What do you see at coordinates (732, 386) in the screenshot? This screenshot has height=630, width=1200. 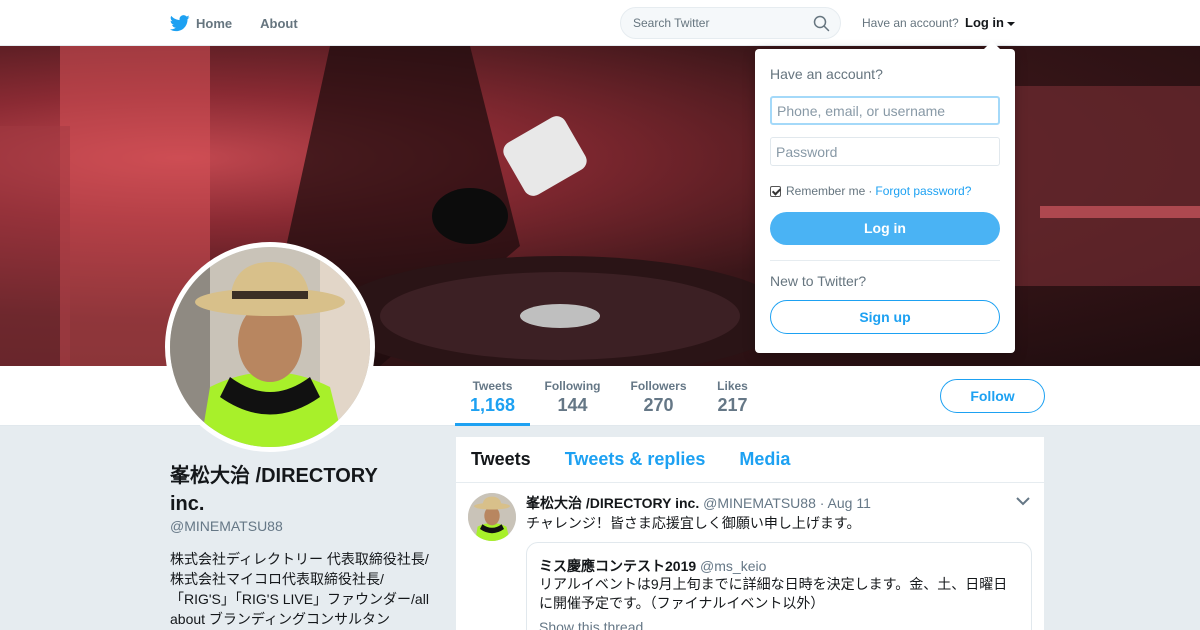 I see `stat-label: Likes` at bounding box center [732, 386].